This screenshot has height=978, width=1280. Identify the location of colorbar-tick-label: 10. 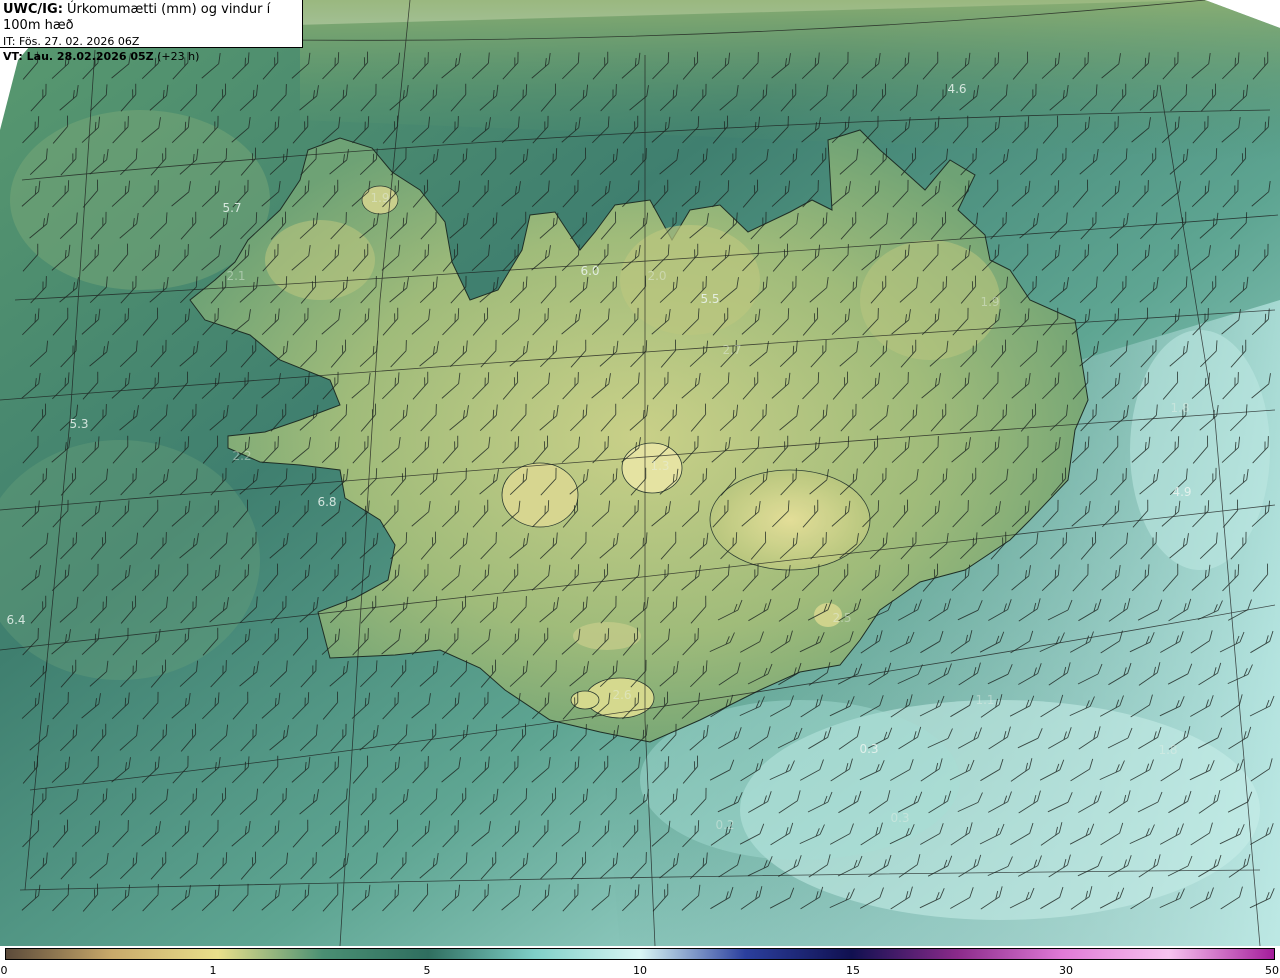
(640, 970).